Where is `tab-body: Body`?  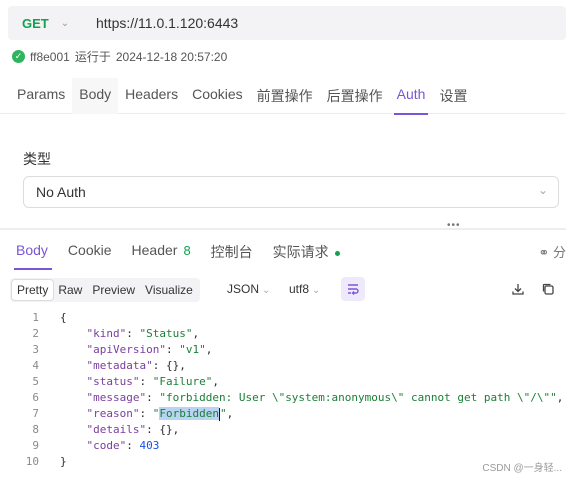 tab-body: Body is located at coordinates (95, 96).